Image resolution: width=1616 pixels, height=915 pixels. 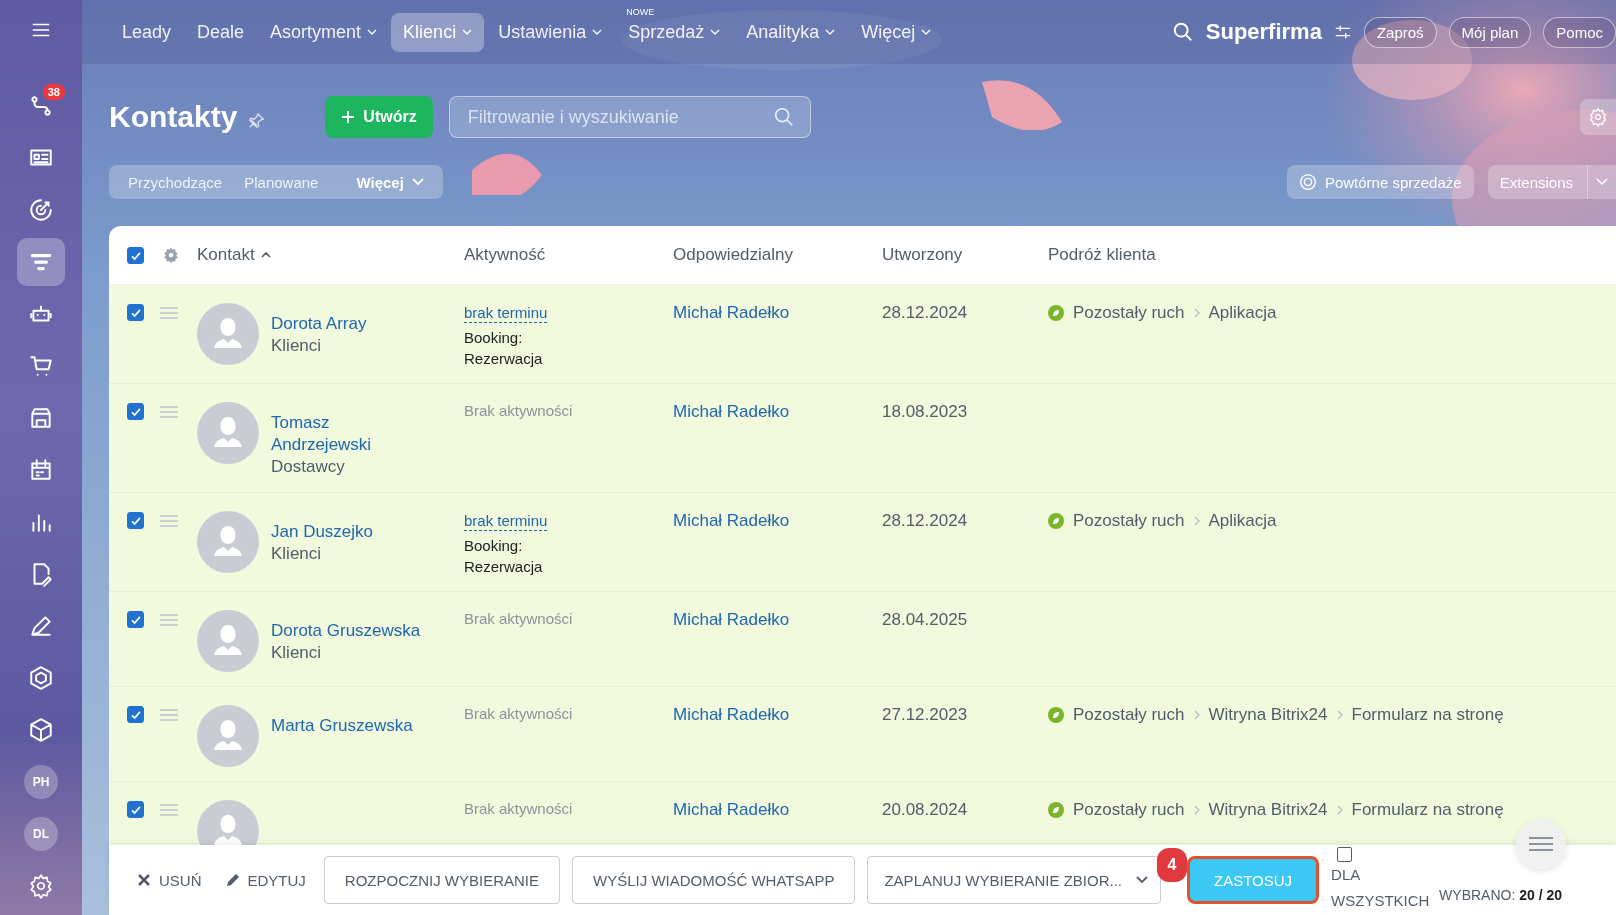 What do you see at coordinates (265, 880) in the screenshot?
I see `edit-button: EDYTUJ` at bounding box center [265, 880].